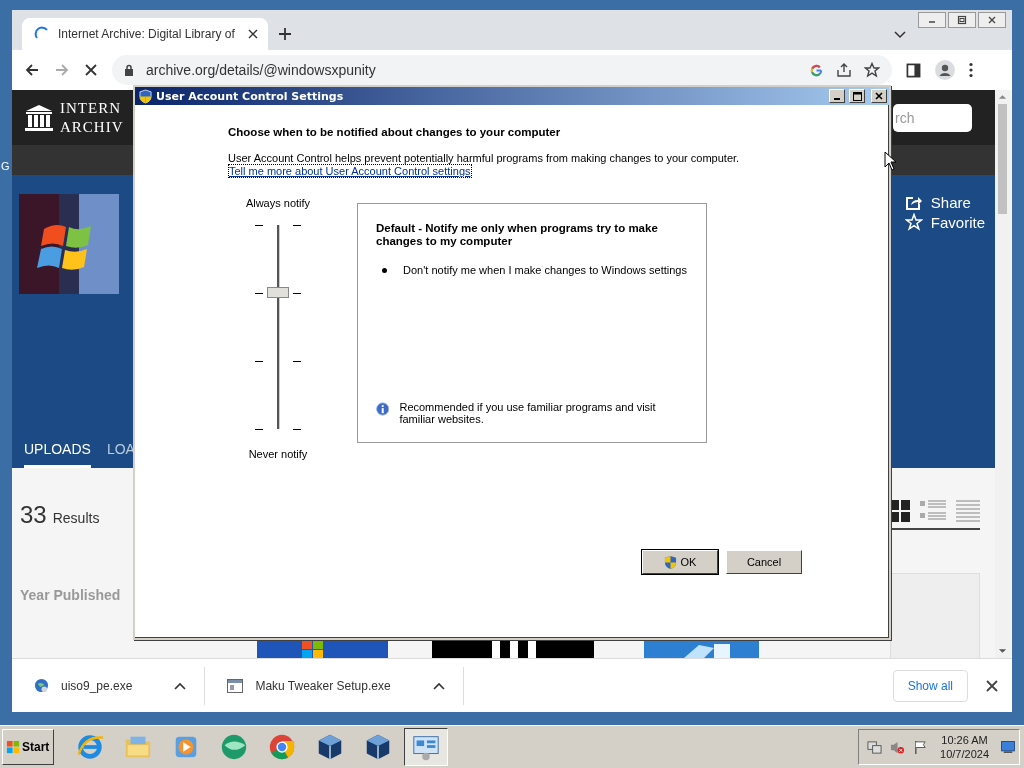  Describe the element at coordinates (278, 292) in the screenshot. I see `slider-thumb` at that location.